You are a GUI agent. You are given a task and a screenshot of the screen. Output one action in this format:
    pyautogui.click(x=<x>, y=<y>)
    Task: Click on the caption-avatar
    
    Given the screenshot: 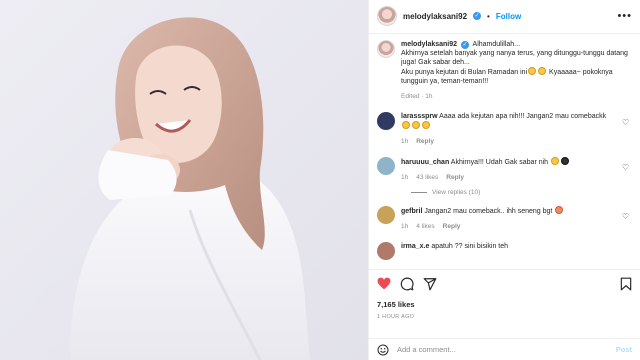 What is the action you would take?
    pyautogui.click(x=386, y=48)
    